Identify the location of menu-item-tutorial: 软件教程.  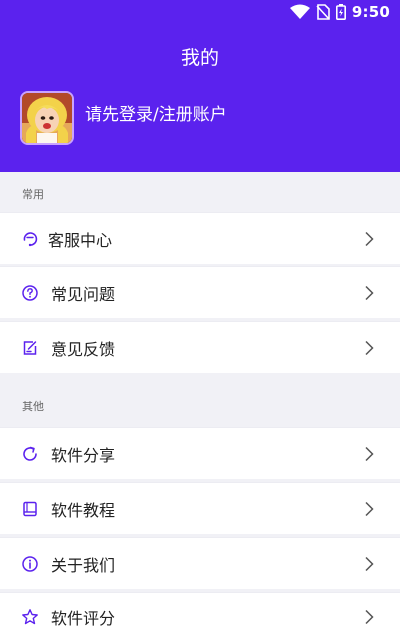
(200, 508).